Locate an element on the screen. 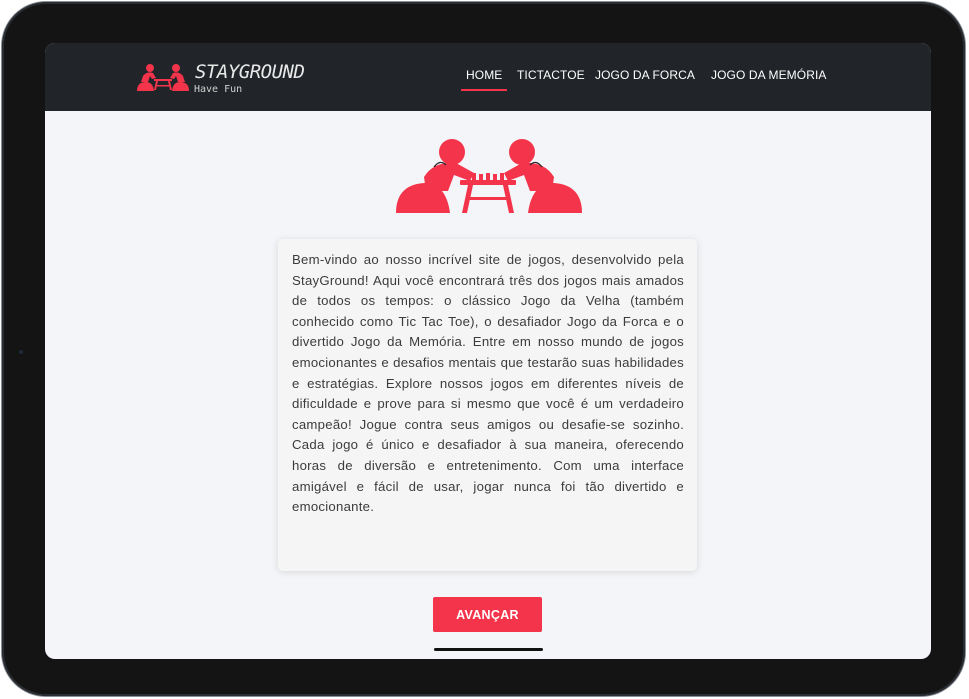  brand-title: STAYGROUND is located at coordinates (250, 72).